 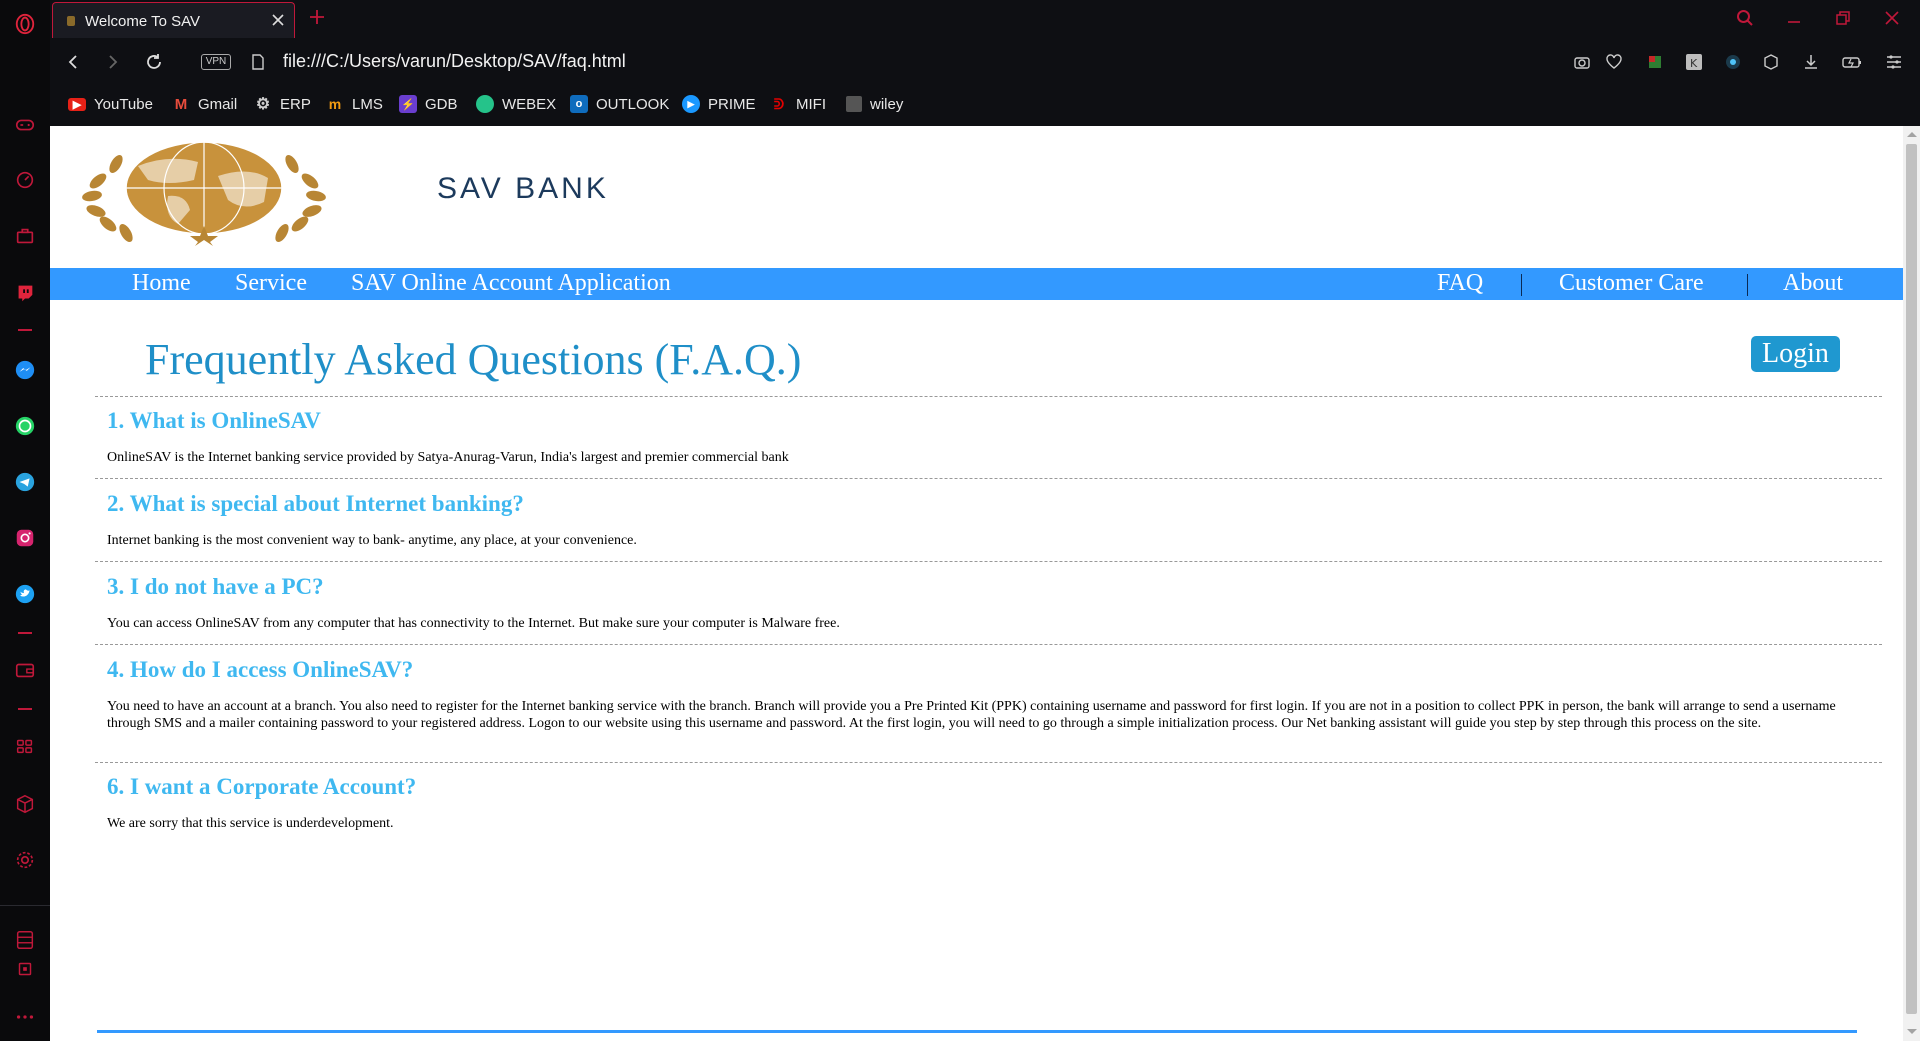 I want to click on page-info-icon, so click(x=258, y=62).